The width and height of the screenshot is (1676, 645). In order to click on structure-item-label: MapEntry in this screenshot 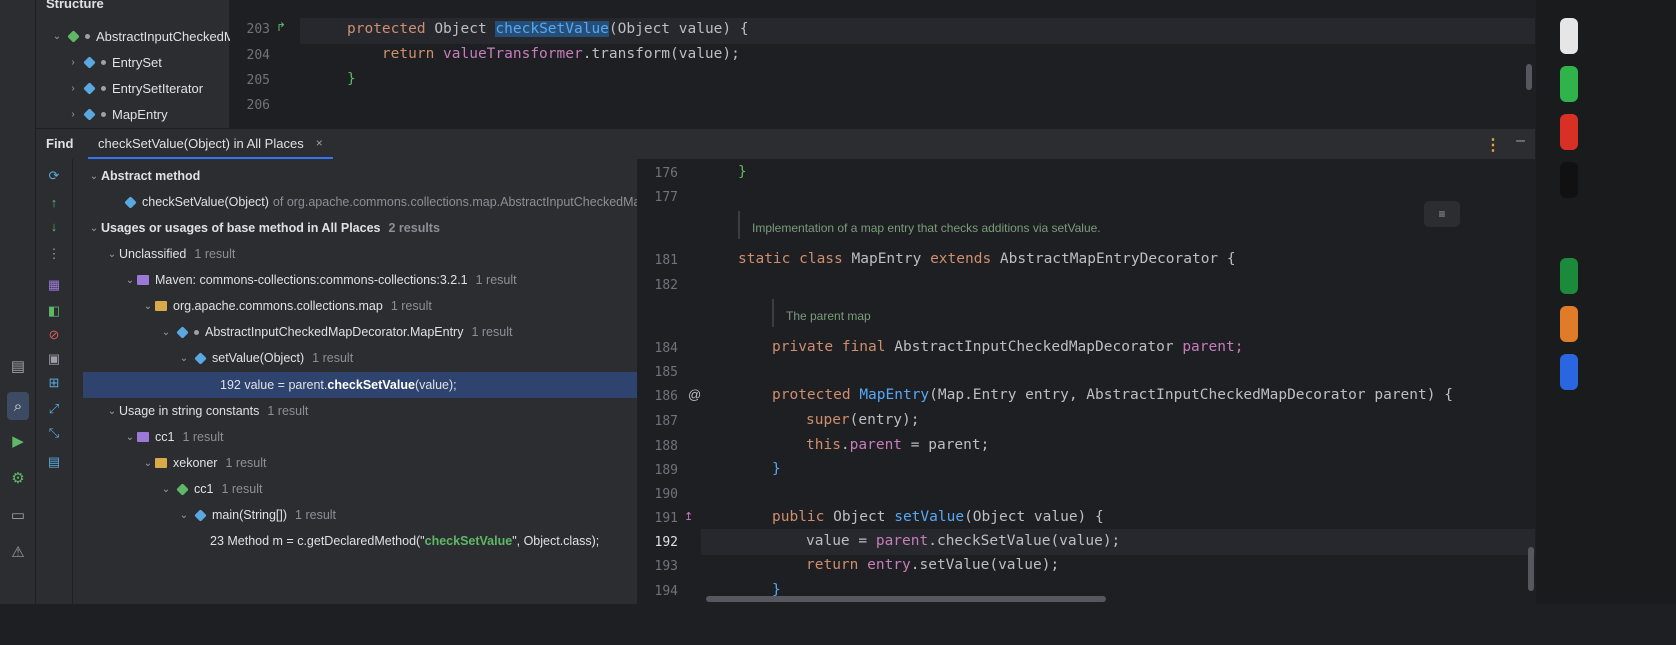, I will do `click(140, 114)`.